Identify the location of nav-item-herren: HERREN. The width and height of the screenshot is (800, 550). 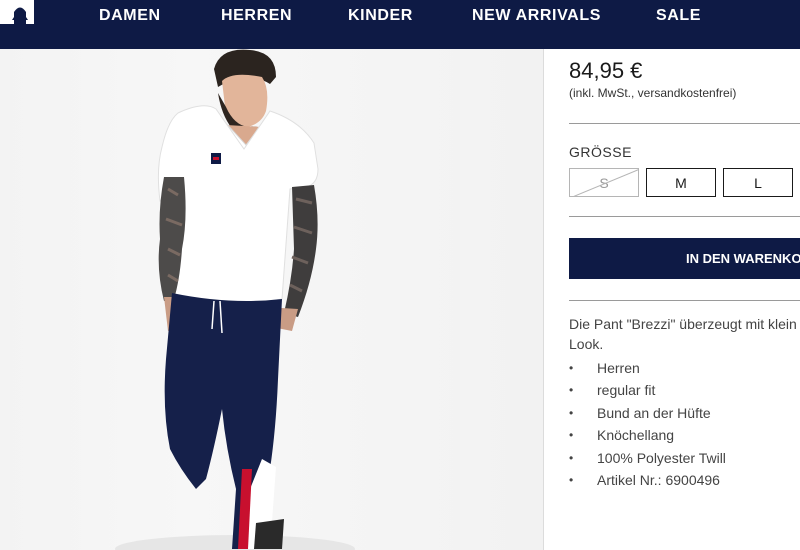
(256, 16).